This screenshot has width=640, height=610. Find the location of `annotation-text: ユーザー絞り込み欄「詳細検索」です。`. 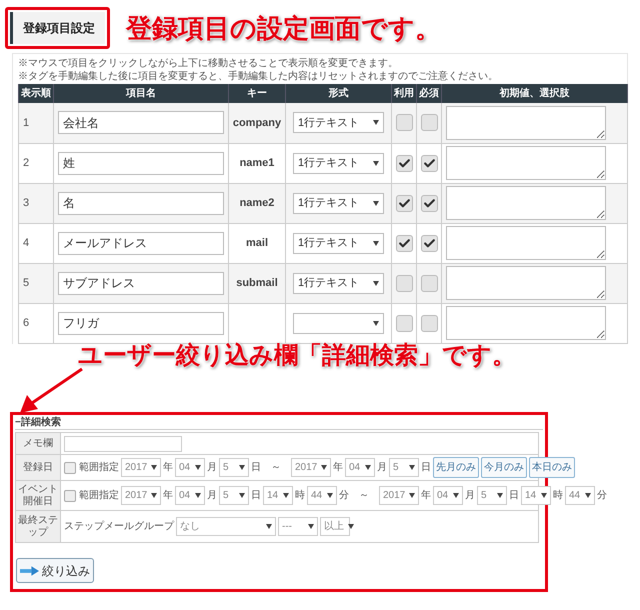

annotation-text: ユーザー絞り込み欄「詳細検索」です。 is located at coordinates (297, 356).